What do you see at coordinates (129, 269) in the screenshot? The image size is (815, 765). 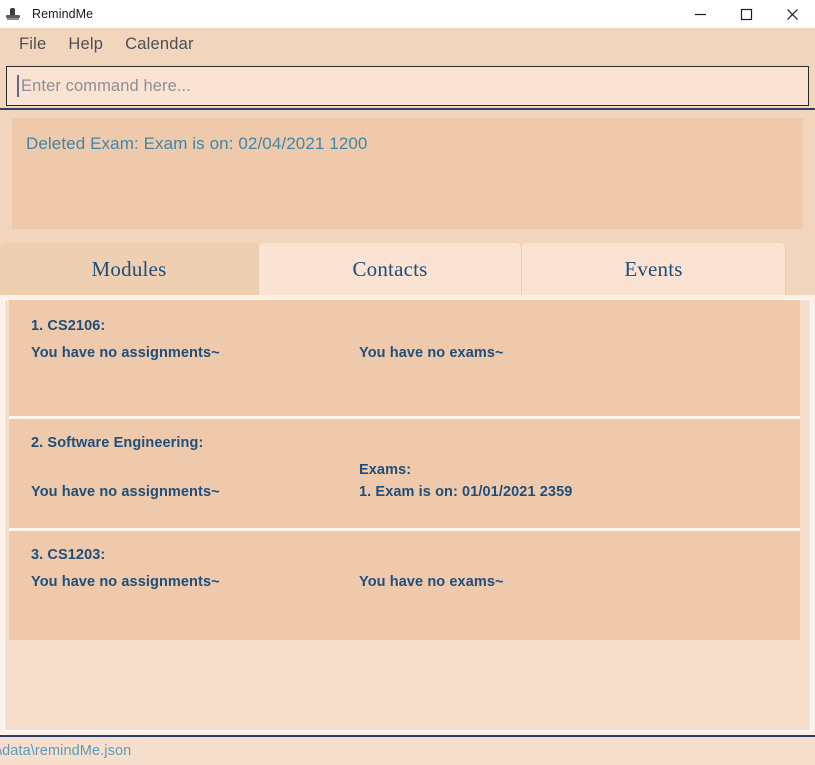 I see `tab-modules: Modules` at bounding box center [129, 269].